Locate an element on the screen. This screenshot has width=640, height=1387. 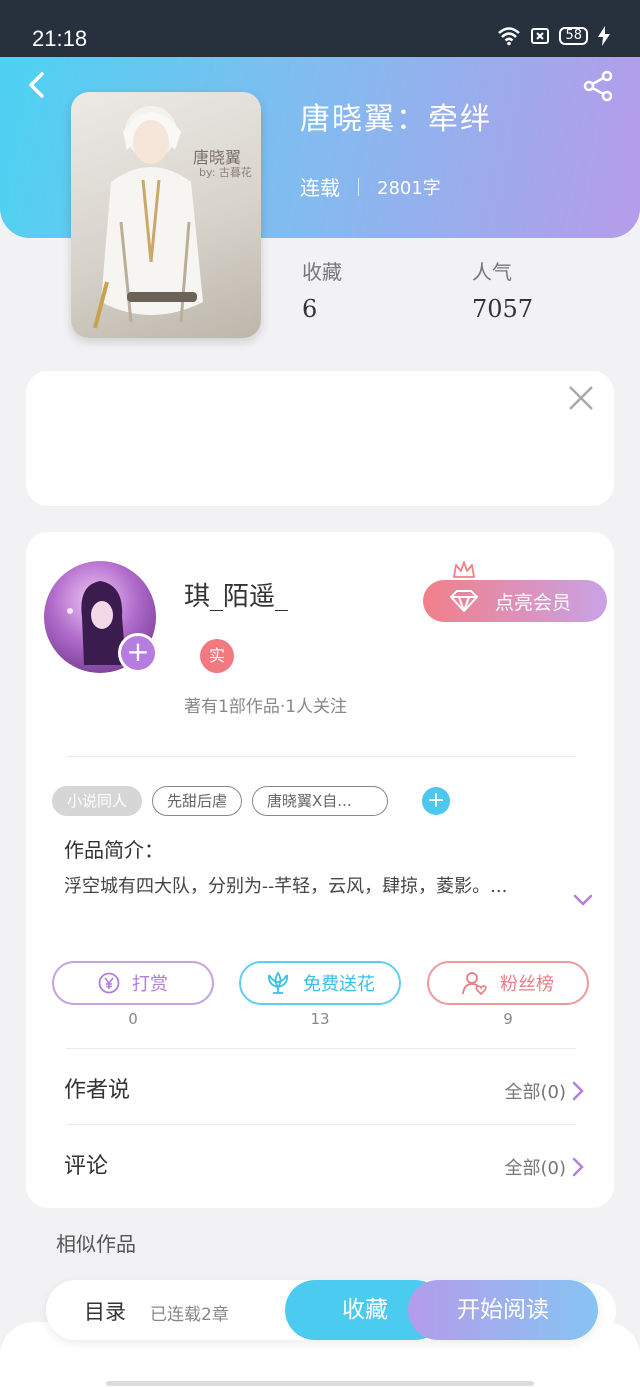
comments-link: 全部(0) is located at coordinates (545, 1167).